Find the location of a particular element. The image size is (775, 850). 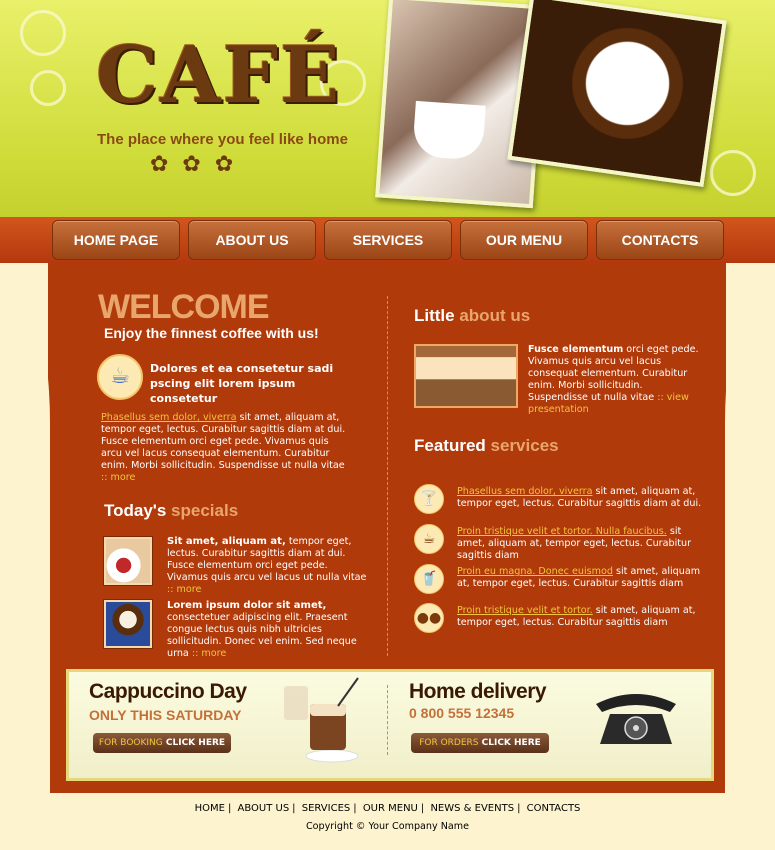

coffee-beans-icon: ●● is located at coordinates (429, 618).